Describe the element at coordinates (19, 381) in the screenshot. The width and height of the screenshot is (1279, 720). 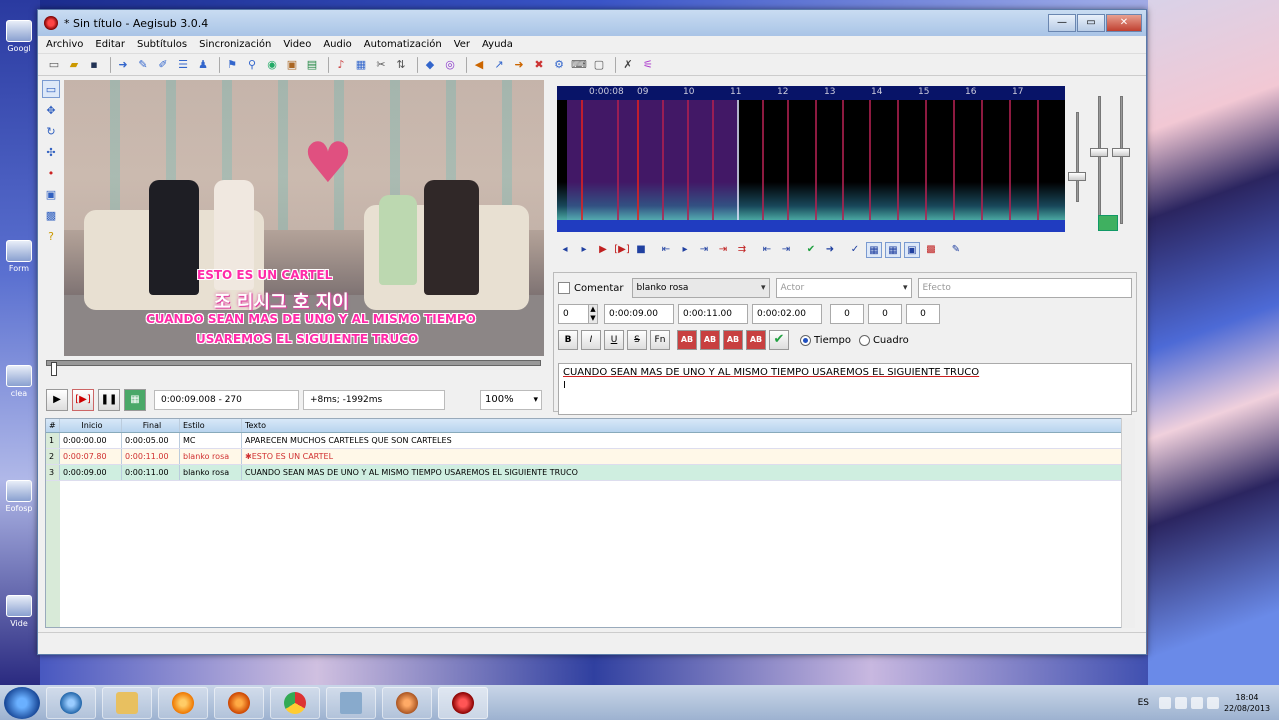
I see `desktop-icon: clea` at that location.